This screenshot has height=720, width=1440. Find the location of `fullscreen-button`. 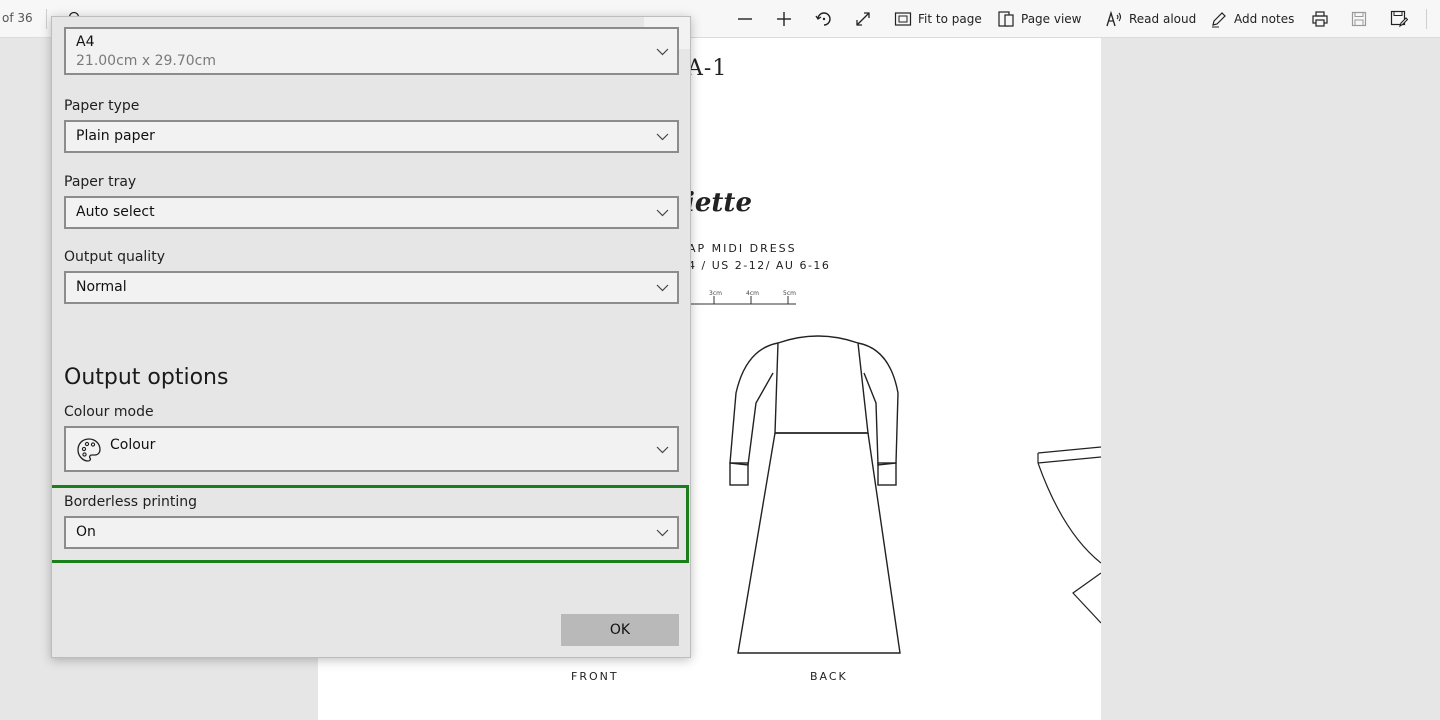

fullscreen-button is located at coordinates (863, 19).